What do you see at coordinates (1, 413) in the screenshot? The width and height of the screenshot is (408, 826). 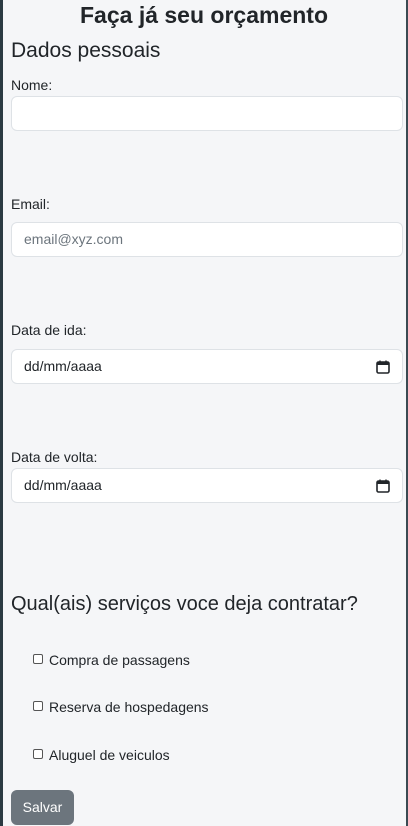 I see `window-left-edge` at bounding box center [1, 413].